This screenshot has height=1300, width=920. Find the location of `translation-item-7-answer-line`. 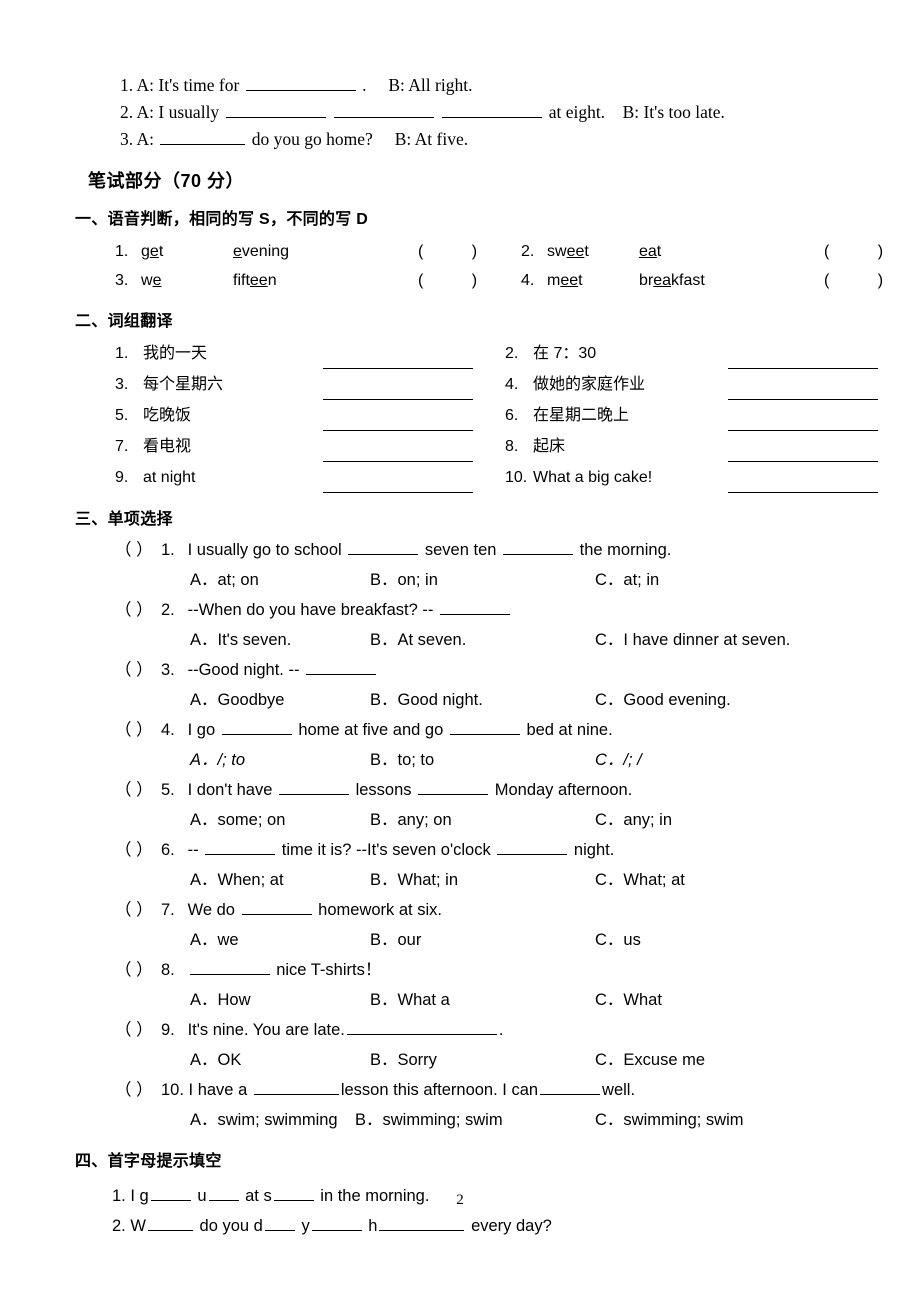

translation-item-7-answer-line is located at coordinates (398, 452).